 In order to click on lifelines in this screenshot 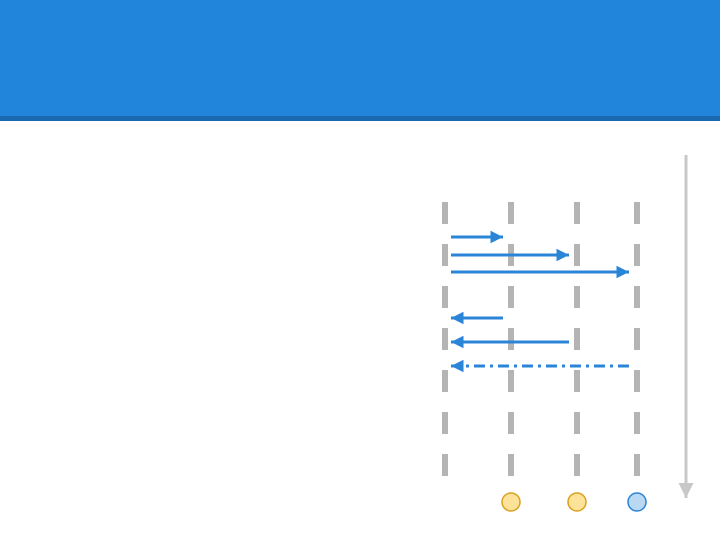, I will do `click(541, 340)`.